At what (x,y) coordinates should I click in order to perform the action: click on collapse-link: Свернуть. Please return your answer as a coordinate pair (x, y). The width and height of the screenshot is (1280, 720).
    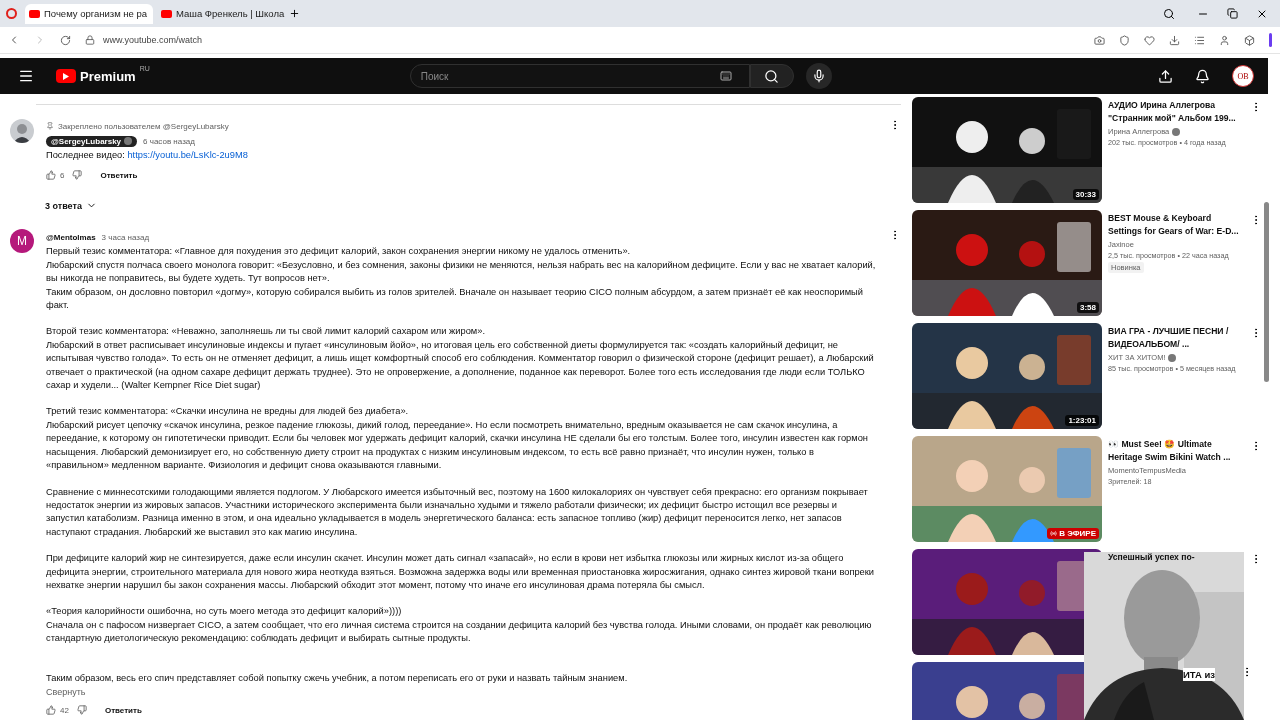
    Looking at the image, I should click on (461, 692).